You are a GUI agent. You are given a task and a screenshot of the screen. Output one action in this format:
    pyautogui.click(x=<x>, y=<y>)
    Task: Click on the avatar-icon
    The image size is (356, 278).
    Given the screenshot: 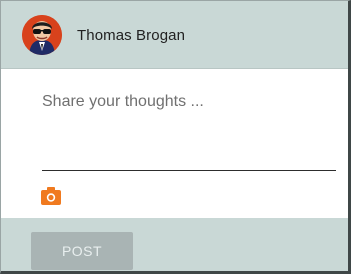 What is the action you would take?
    pyautogui.click(x=42, y=35)
    